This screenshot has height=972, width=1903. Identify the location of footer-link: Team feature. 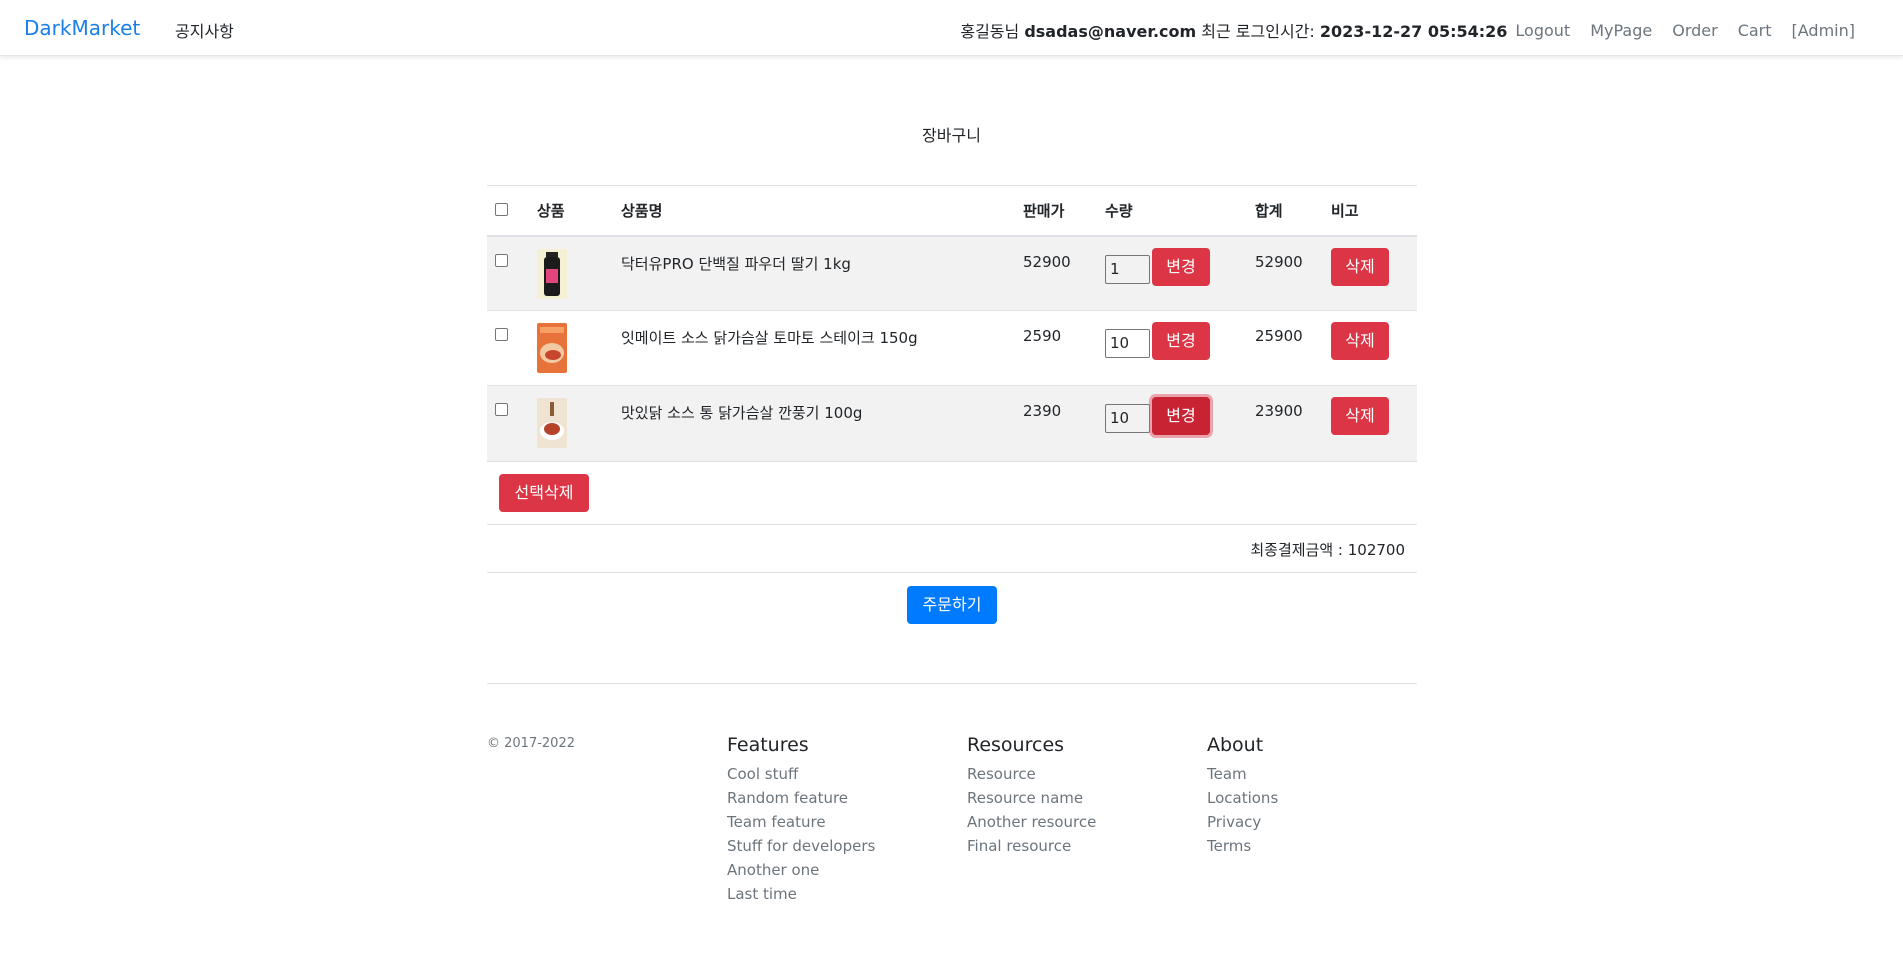
(801, 822).